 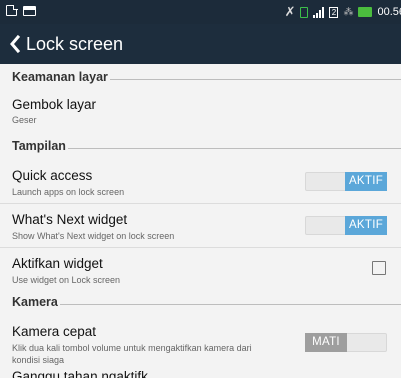 What do you see at coordinates (206, 302) in the screenshot?
I see `section-camera: Kamera` at bounding box center [206, 302].